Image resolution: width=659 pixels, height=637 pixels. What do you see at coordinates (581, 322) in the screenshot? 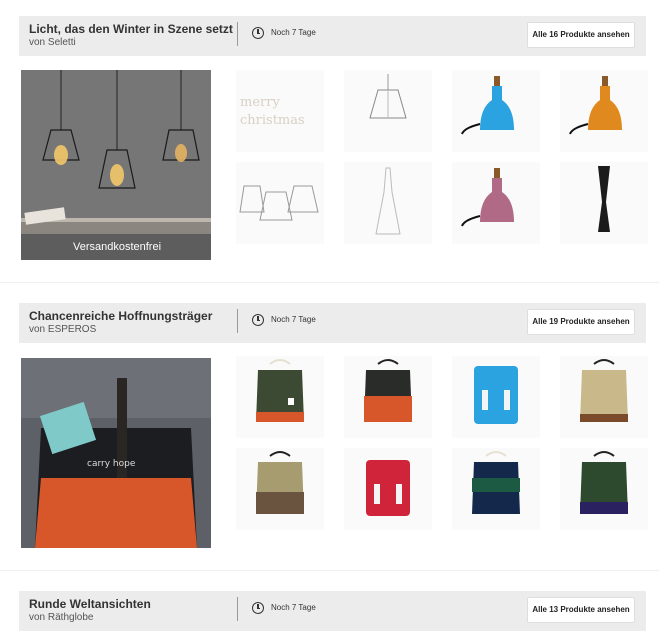
I see `view-all-products-button: Alle 19 Produkte ansehen` at bounding box center [581, 322].